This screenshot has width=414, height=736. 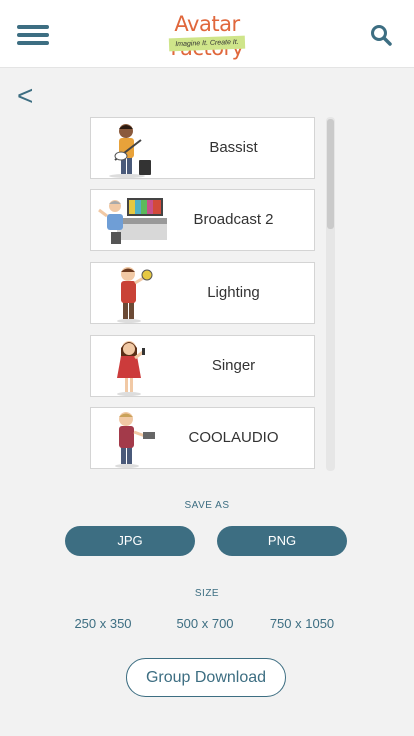 What do you see at coordinates (206, 677) in the screenshot?
I see `group-download-button: Group Download` at bounding box center [206, 677].